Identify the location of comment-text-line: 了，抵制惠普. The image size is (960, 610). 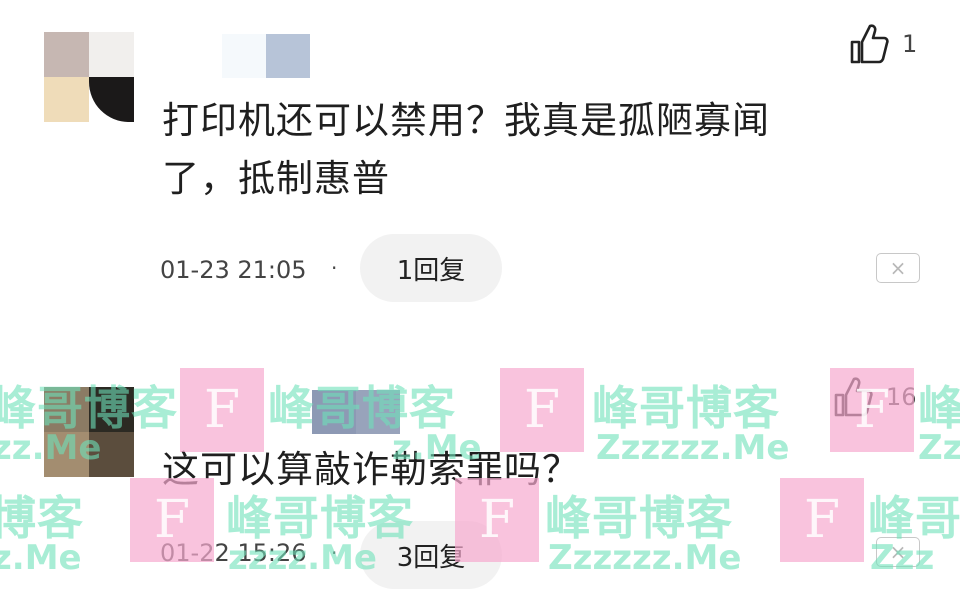
(276, 178).